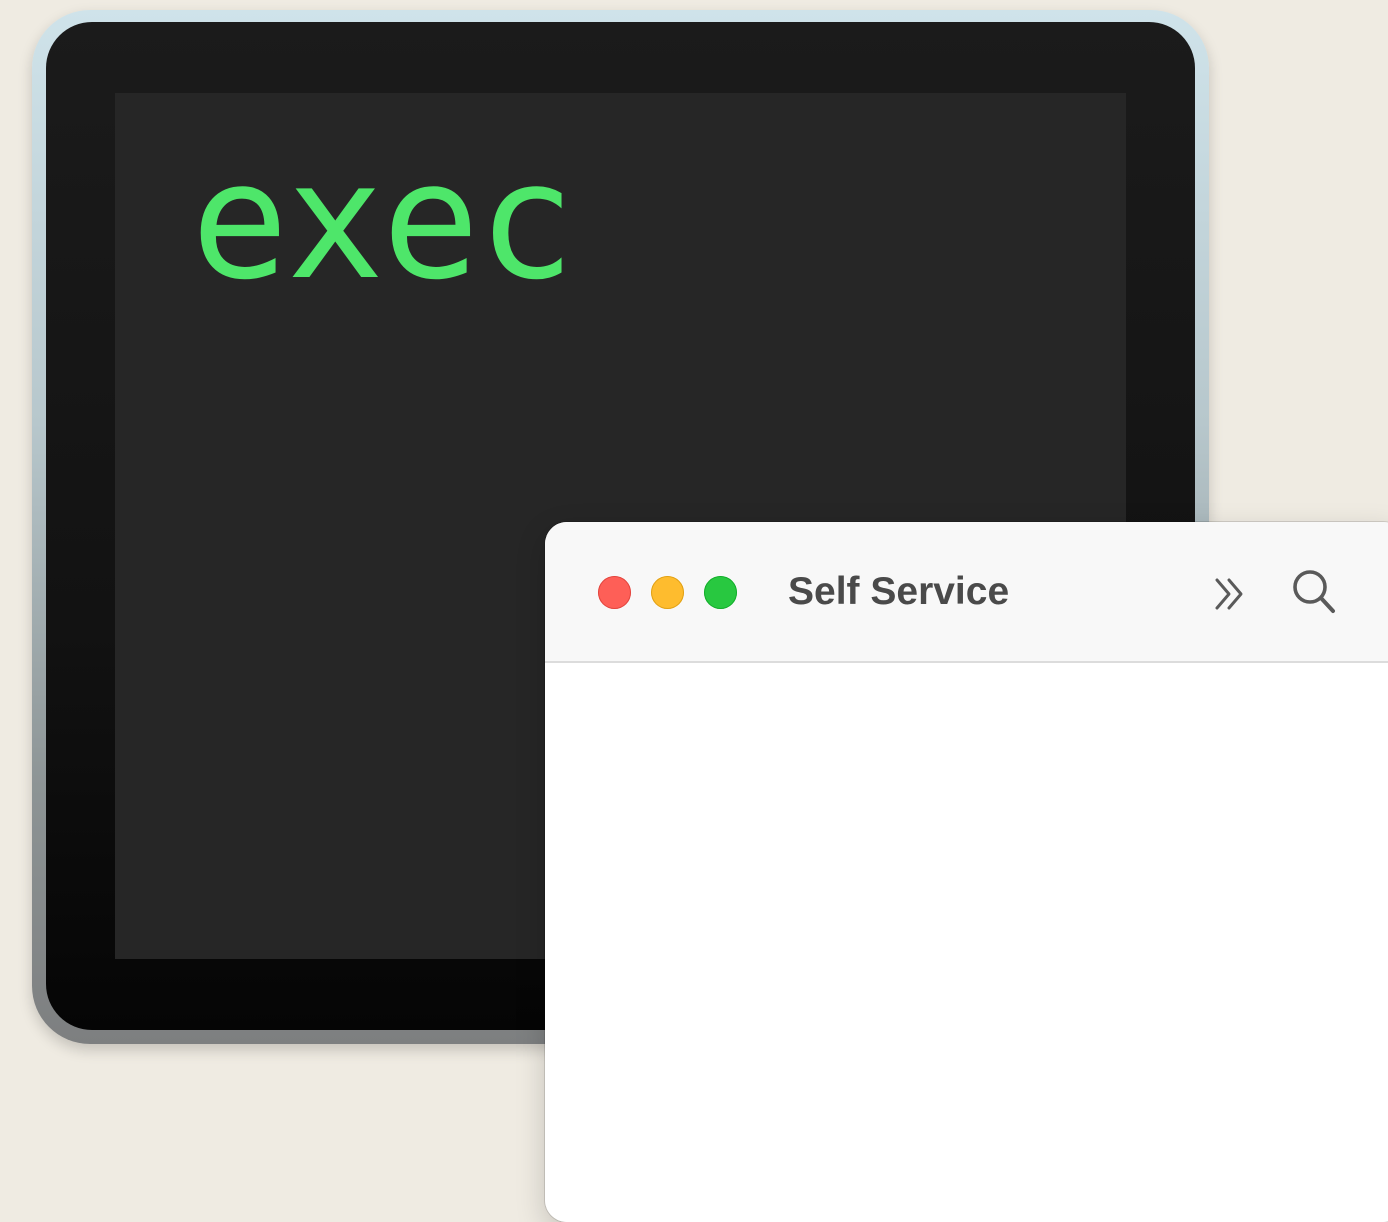 The width and height of the screenshot is (1388, 1222). I want to click on window-zoom-button, so click(720, 592).